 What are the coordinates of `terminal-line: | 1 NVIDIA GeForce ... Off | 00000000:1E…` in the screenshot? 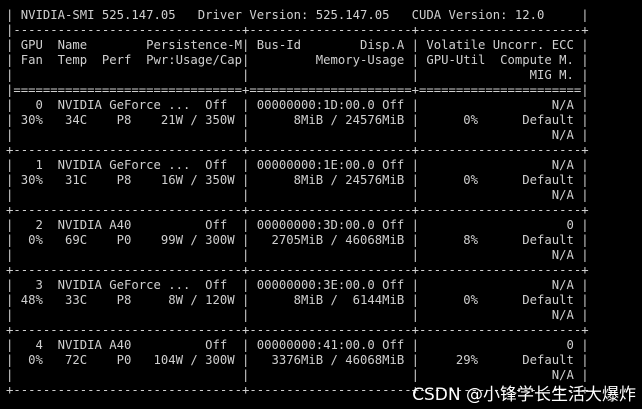 It's located at (297, 165).